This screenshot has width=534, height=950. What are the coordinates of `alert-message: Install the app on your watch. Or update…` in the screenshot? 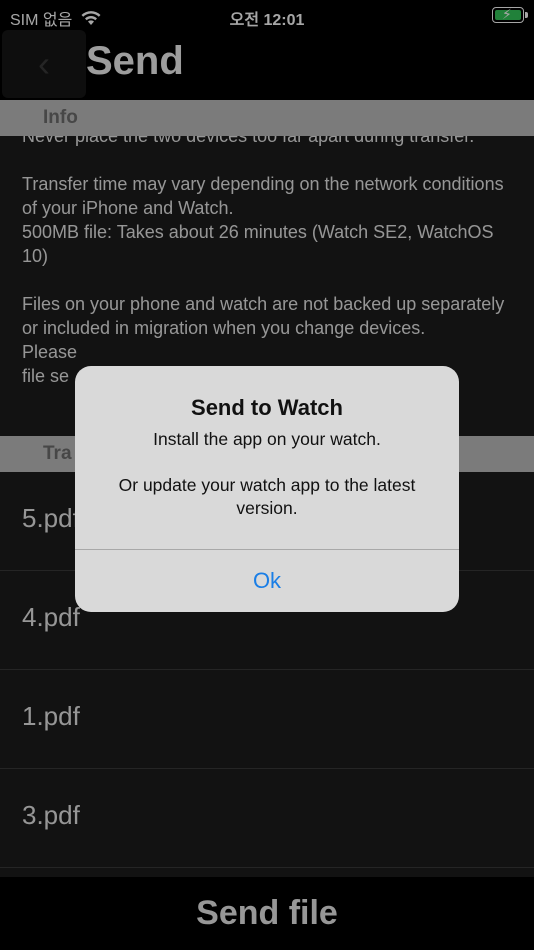 It's located at (267, 473).